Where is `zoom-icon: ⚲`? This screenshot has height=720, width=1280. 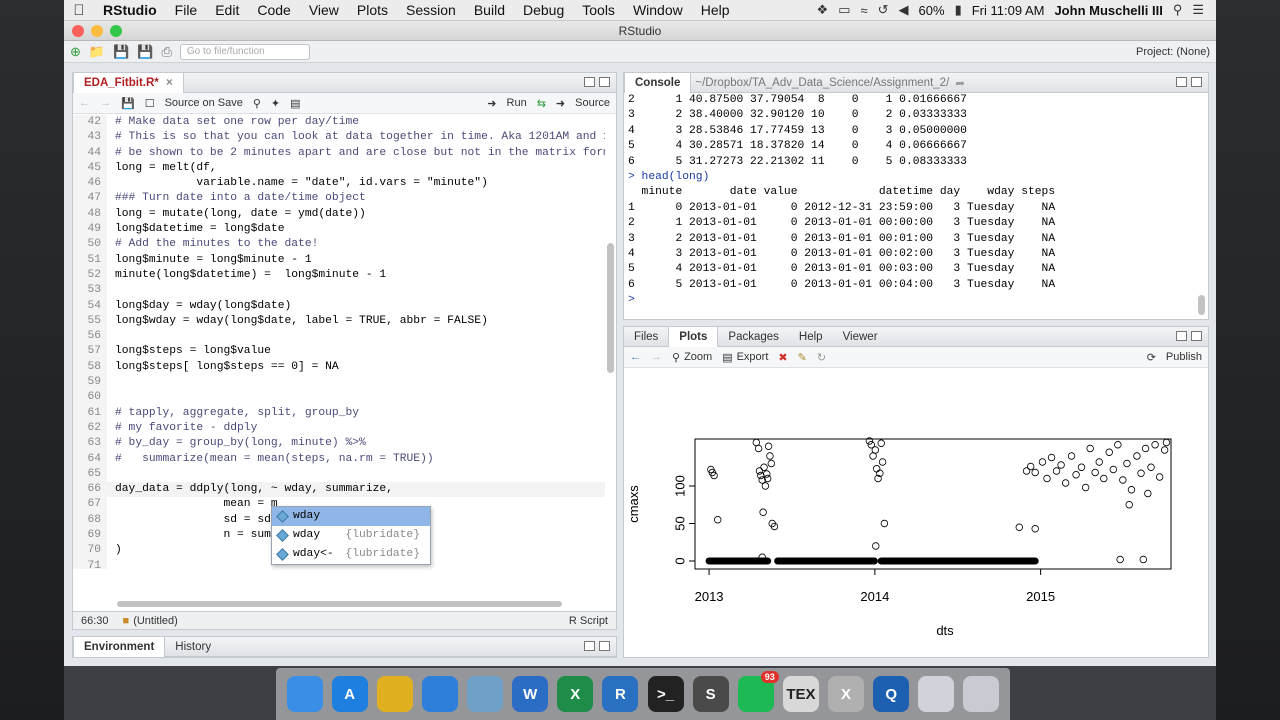
zoom-icon: ⚲ is located at coordinates (676, 357).